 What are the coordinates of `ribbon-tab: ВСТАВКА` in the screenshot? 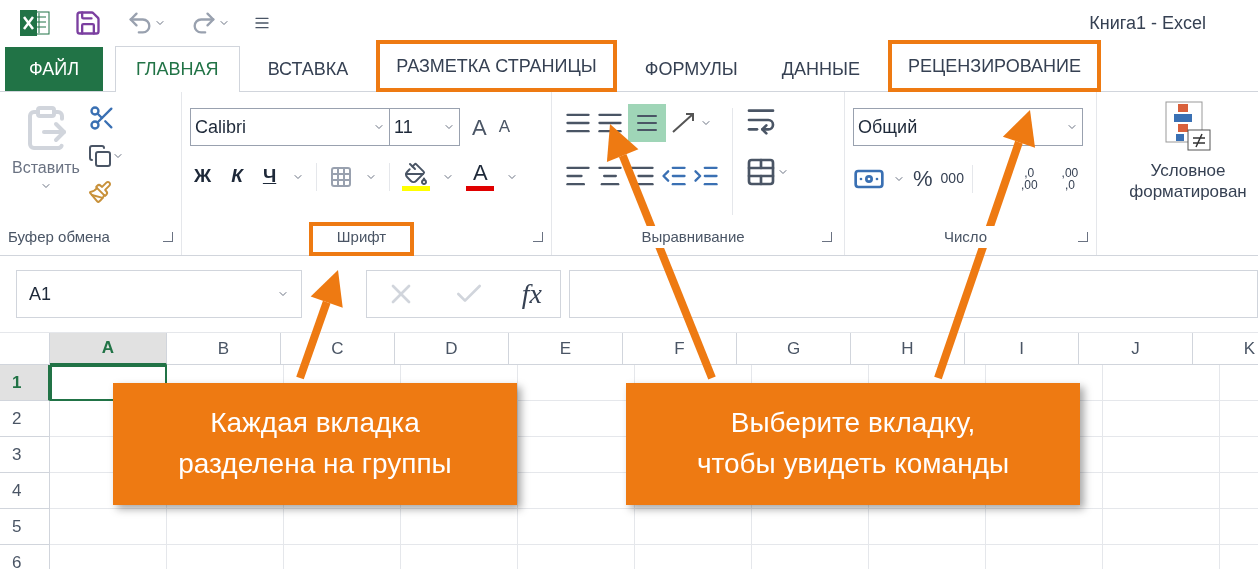 It's located at (308, 69).